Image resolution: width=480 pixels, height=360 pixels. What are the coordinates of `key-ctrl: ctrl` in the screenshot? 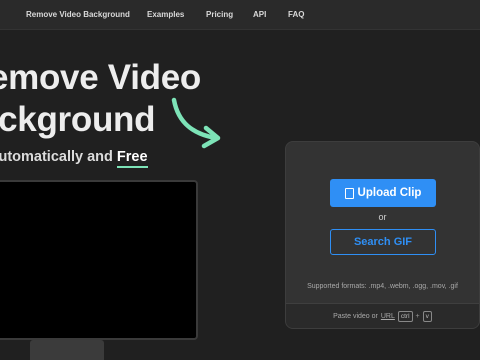 It's located at (405, 316).